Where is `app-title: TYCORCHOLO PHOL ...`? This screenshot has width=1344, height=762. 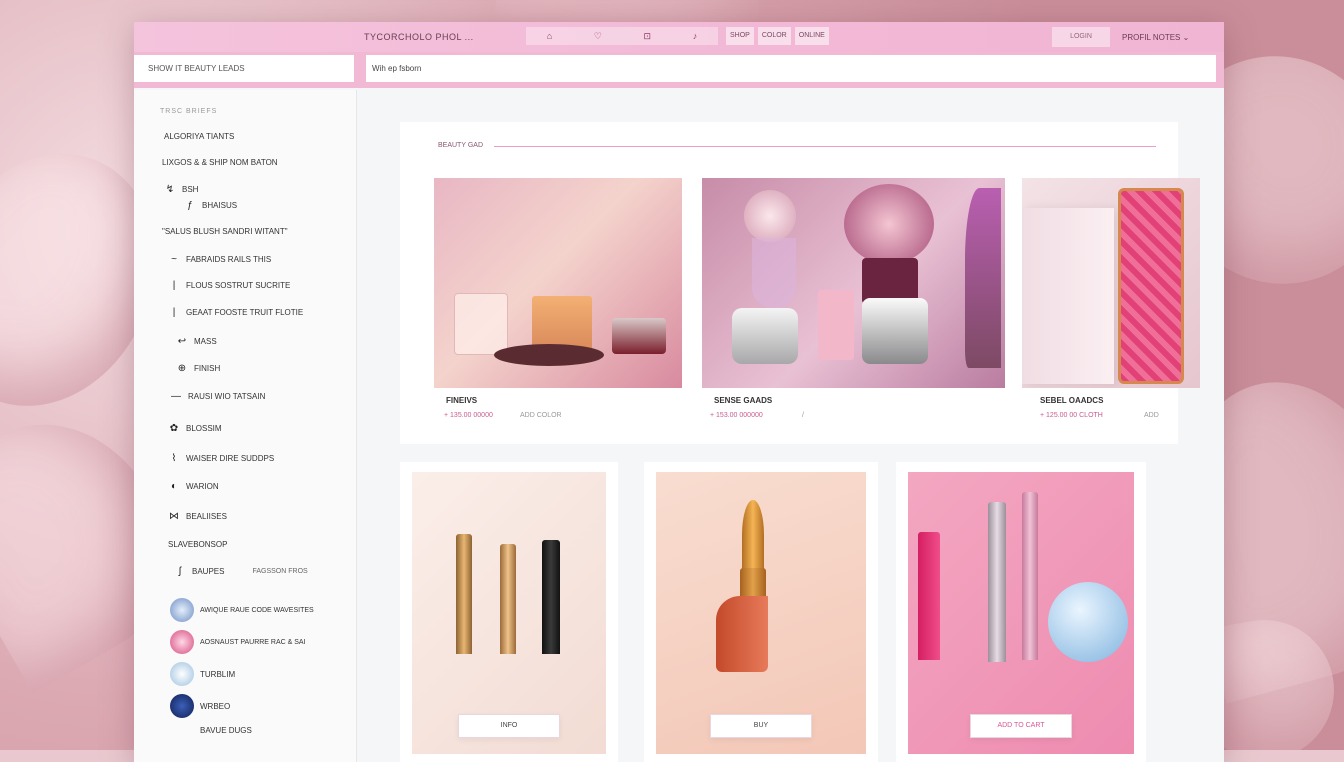 app-title: TYCORCHOLO PHOL ... is located at coordinates (419, 37).